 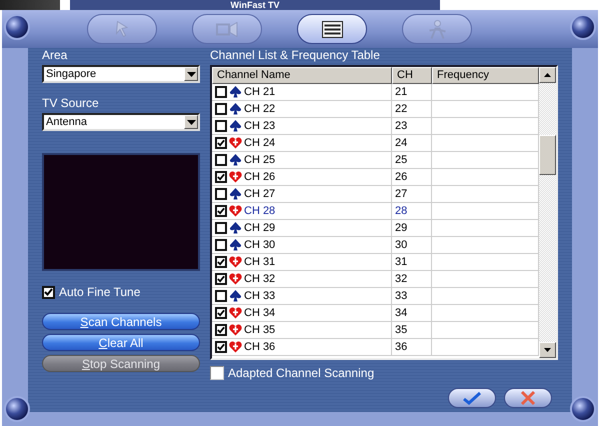 I want to click on channel-number: 30, so click(x=401, y=245).